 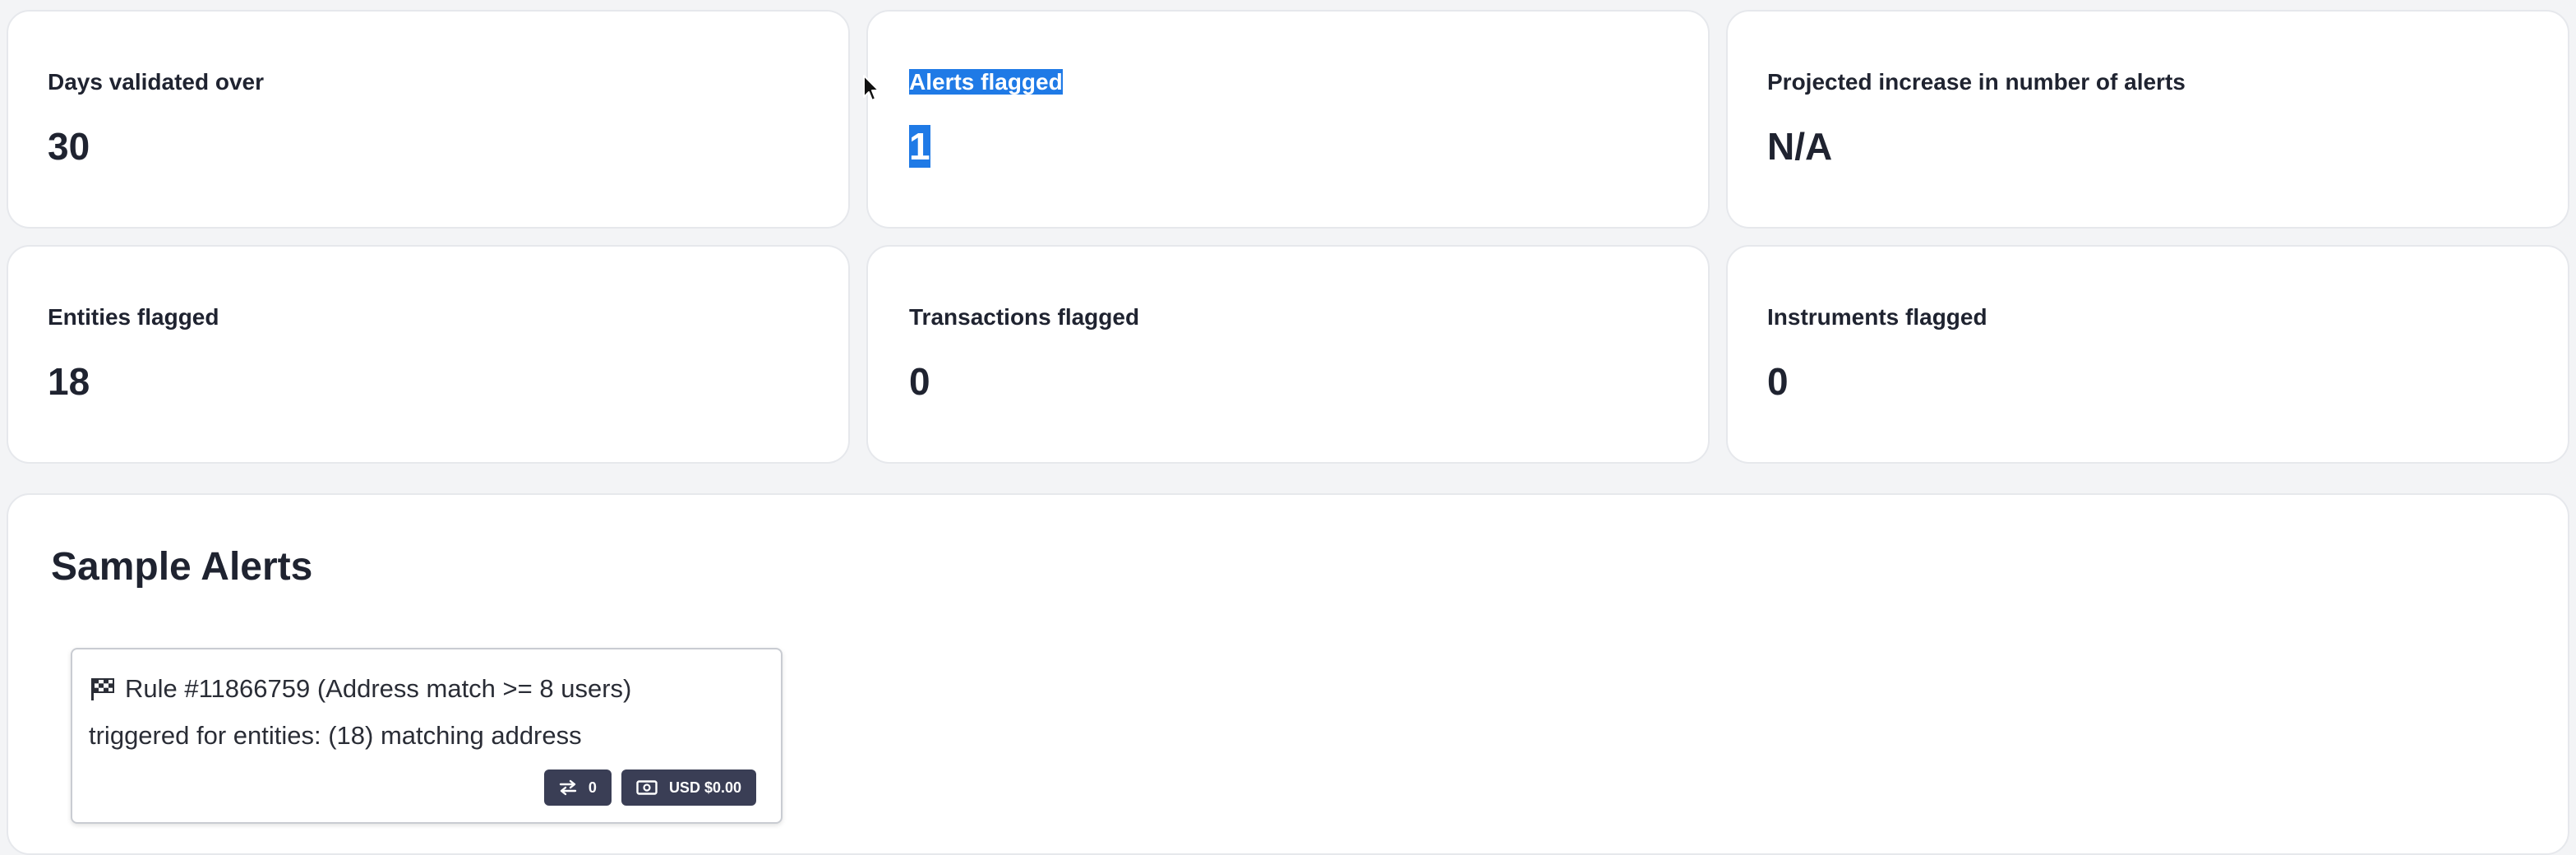 I want to click on stat-card-instruments-flagged: Instruments flagged 0, so click(x=2148, y=354).